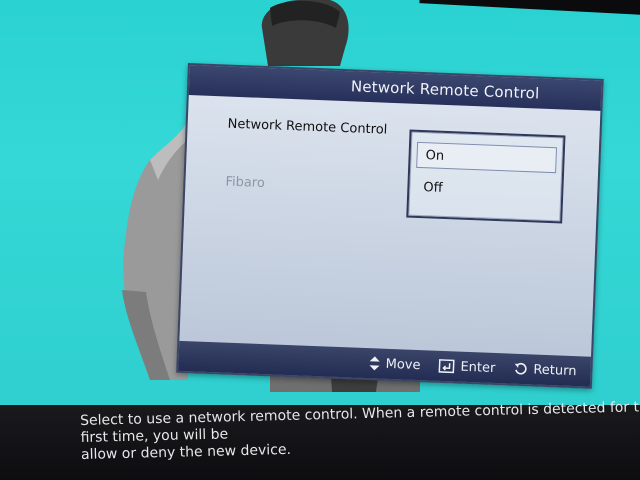 The image size is (640, 480). I want to click on move-arrows-icon, so click(374, 363).